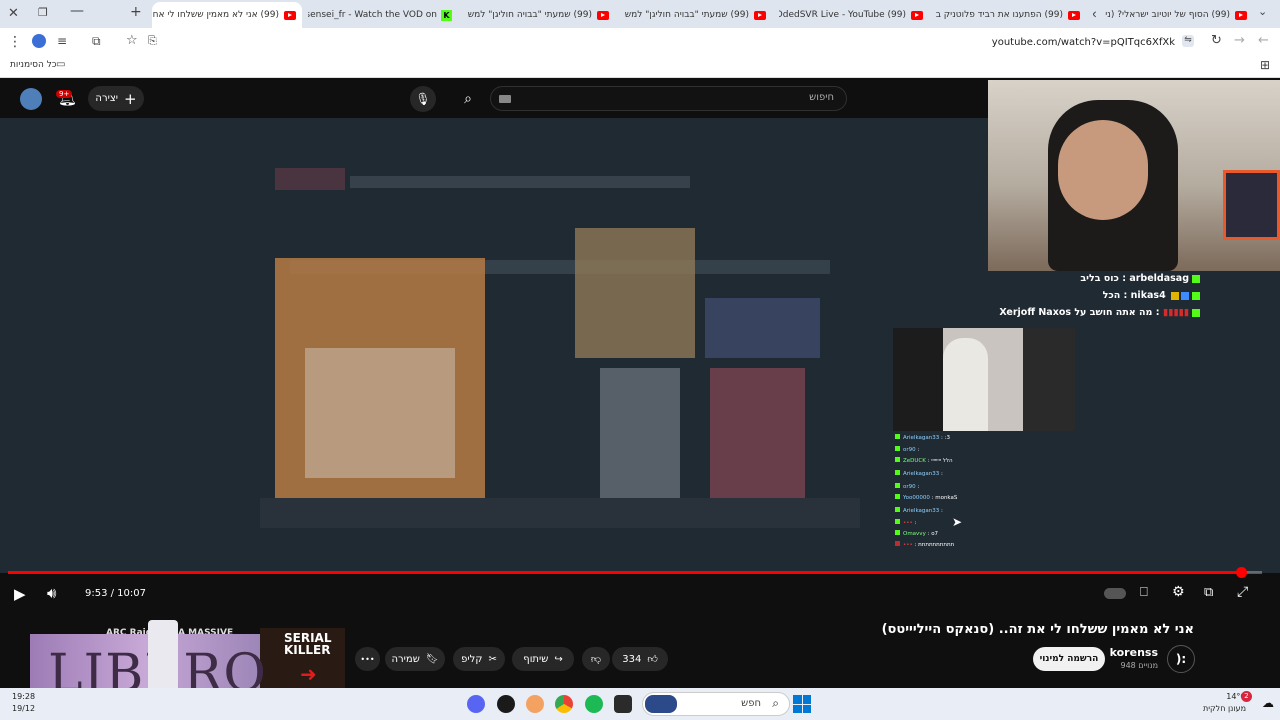 Image resolution: width=1280 pixels, height=720 pixels. I want to click on search-placeholder: חיפוש, so click(821, 97).